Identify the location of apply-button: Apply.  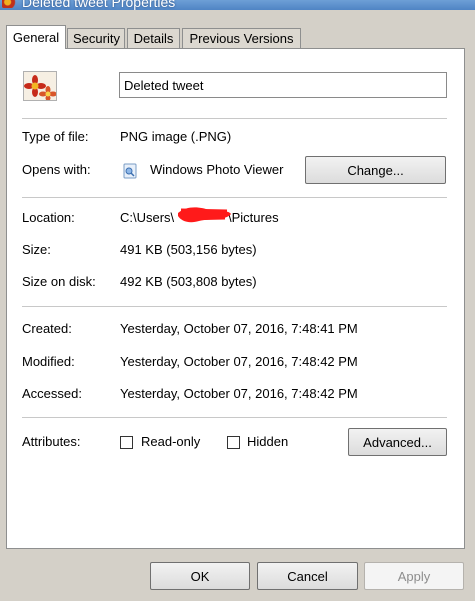
(414, 576).